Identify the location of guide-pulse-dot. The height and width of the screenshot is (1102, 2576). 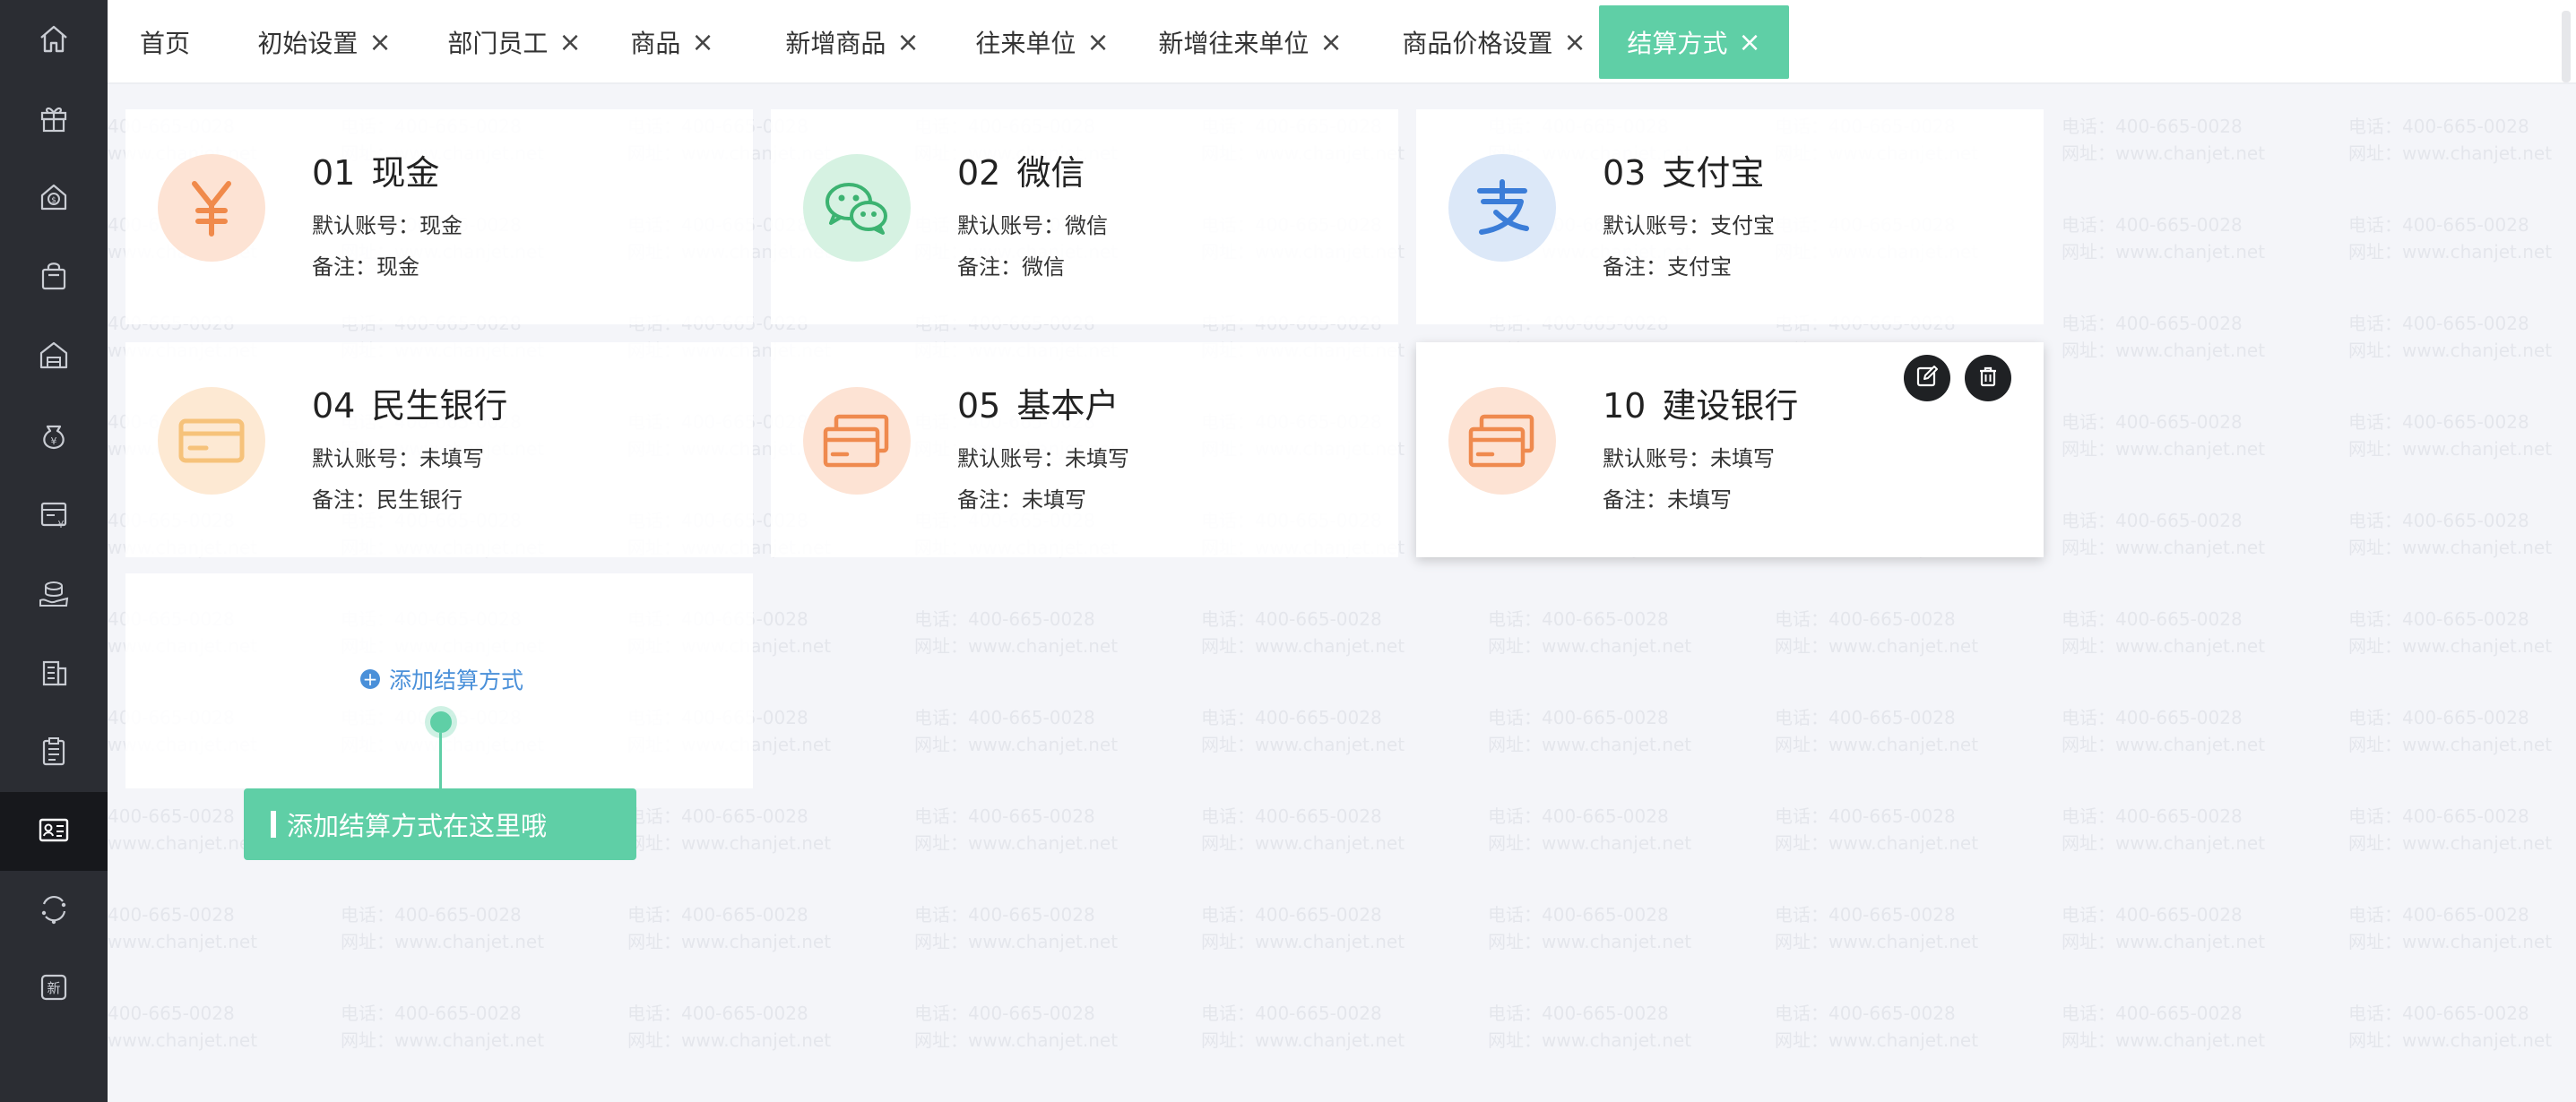
(441, 722).